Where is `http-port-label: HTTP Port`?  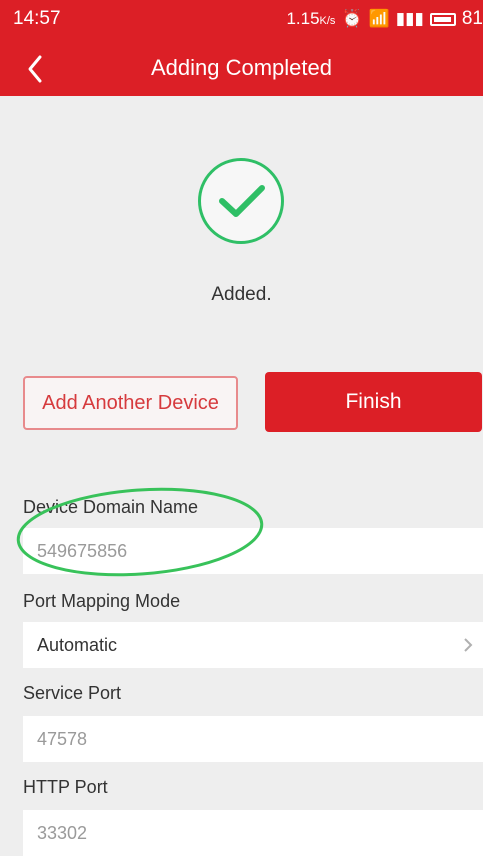 http-port-label: HTTP Port is located at coordinates (65, 787).